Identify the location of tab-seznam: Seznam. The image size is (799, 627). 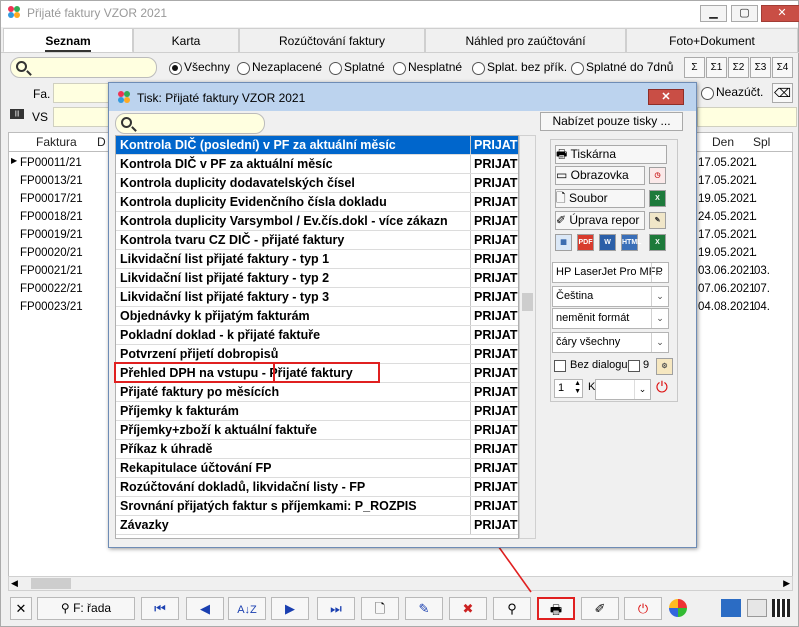
(68, 40).